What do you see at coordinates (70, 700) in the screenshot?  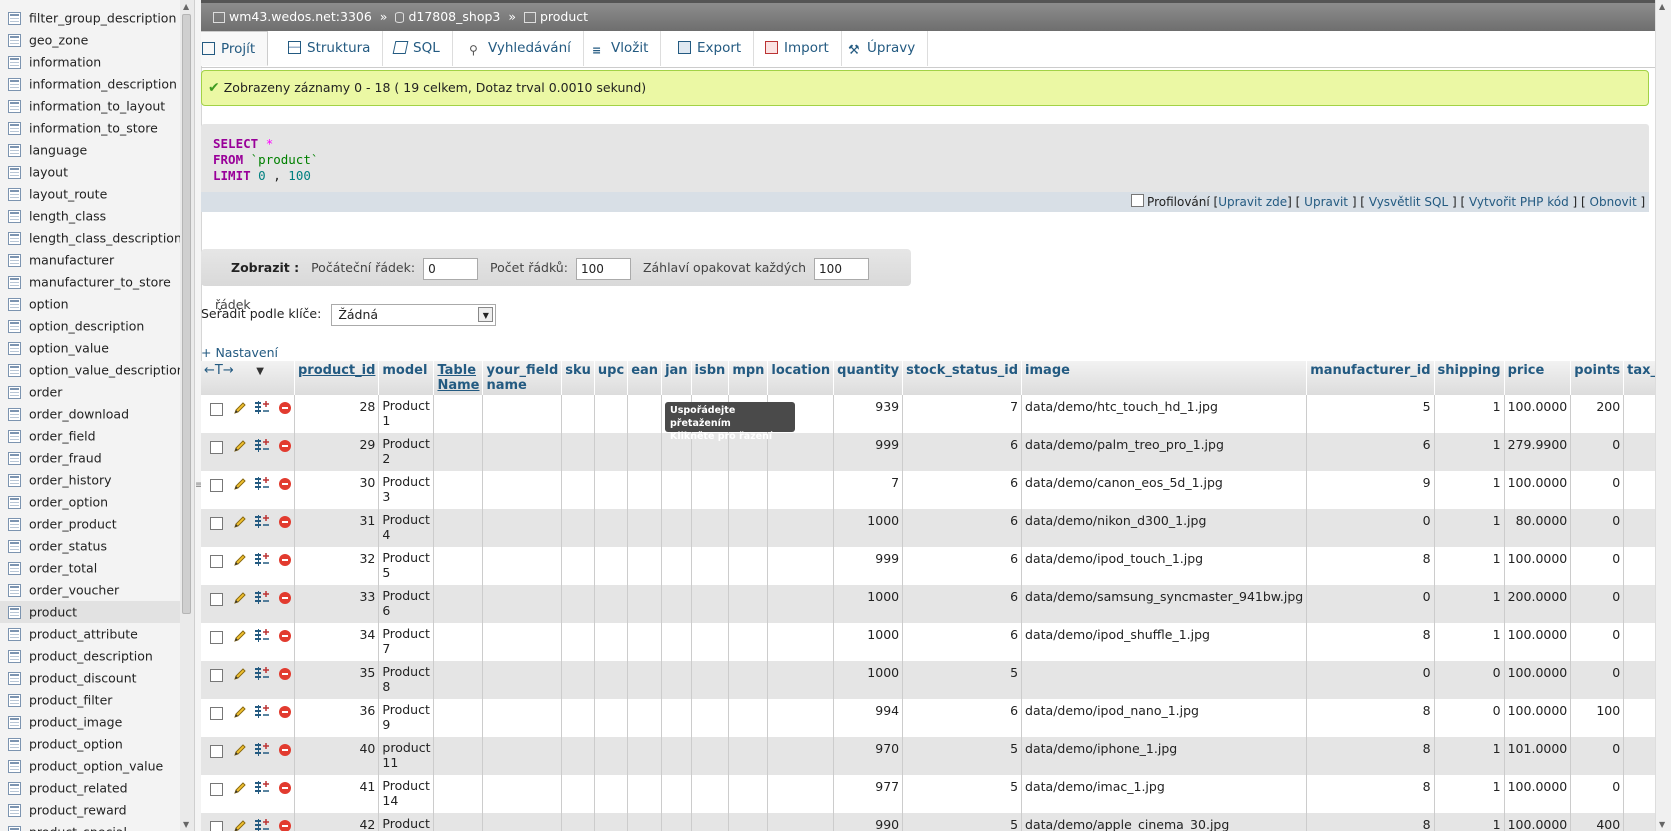 I see `sidebar-item-label: product_filter` at bounding box center [70, 700].